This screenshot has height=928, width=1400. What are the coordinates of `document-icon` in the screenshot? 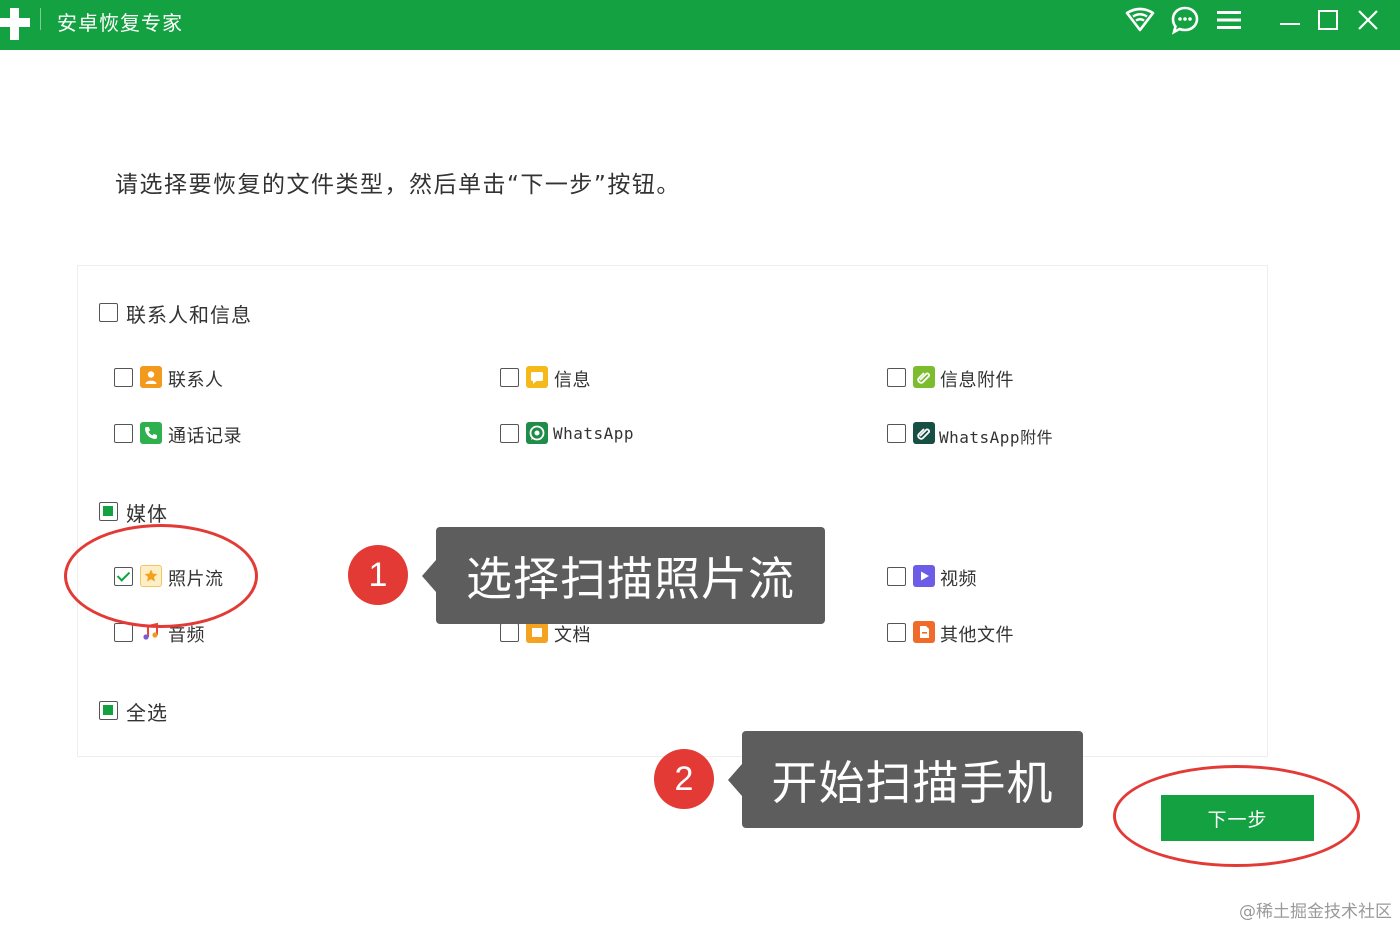 It's located at (537, 632).